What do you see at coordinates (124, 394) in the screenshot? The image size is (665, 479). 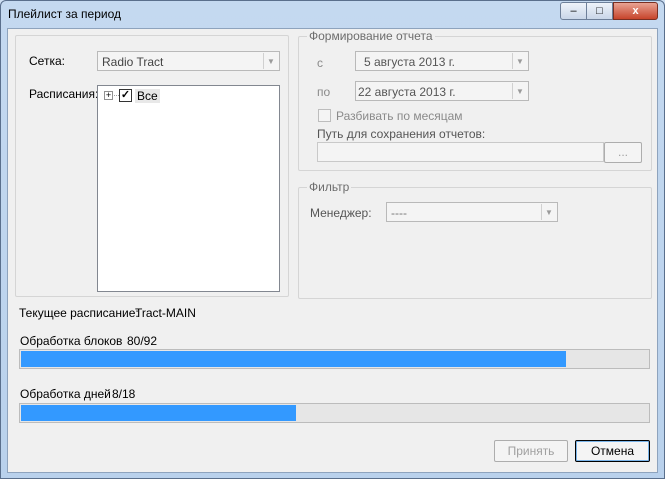 I see `days-progress-count: 8/18` at bounding box center [124, 394].